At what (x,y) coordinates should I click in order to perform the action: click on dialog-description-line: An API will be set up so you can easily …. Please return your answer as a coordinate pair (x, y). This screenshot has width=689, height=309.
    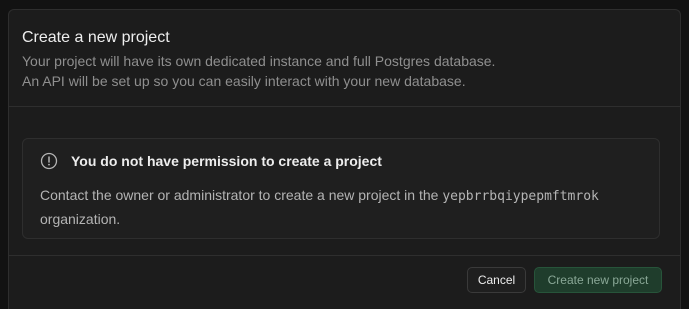
    Looking at the image, I should click on (244, 81).